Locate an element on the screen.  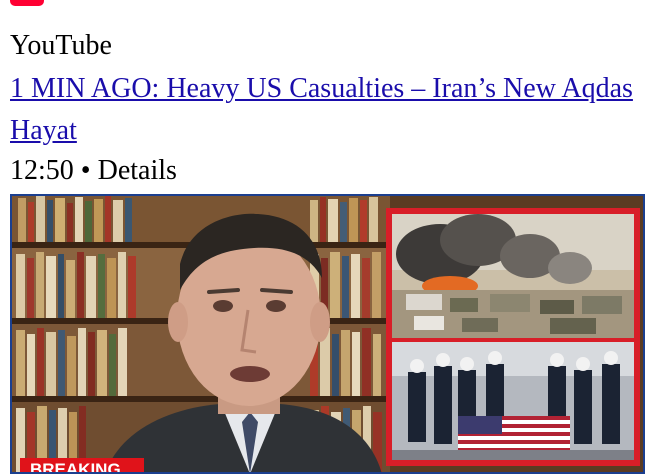
breaking-badge-text: BREAKING is located at coordinates (75, 467).